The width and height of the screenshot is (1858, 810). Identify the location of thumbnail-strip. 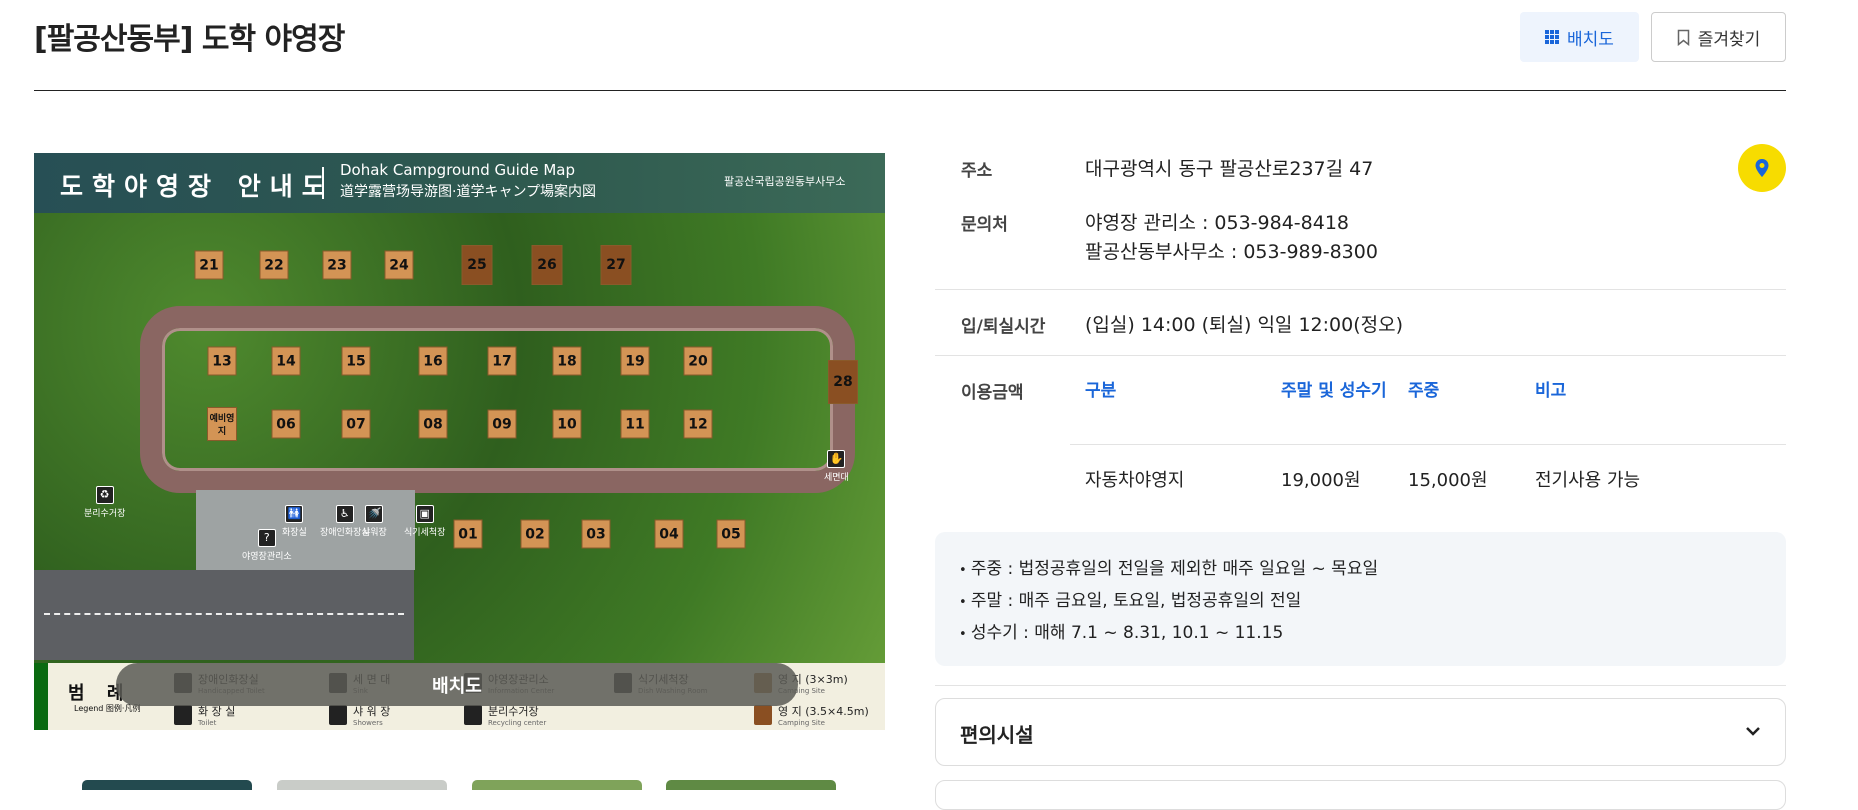
(462, 785).